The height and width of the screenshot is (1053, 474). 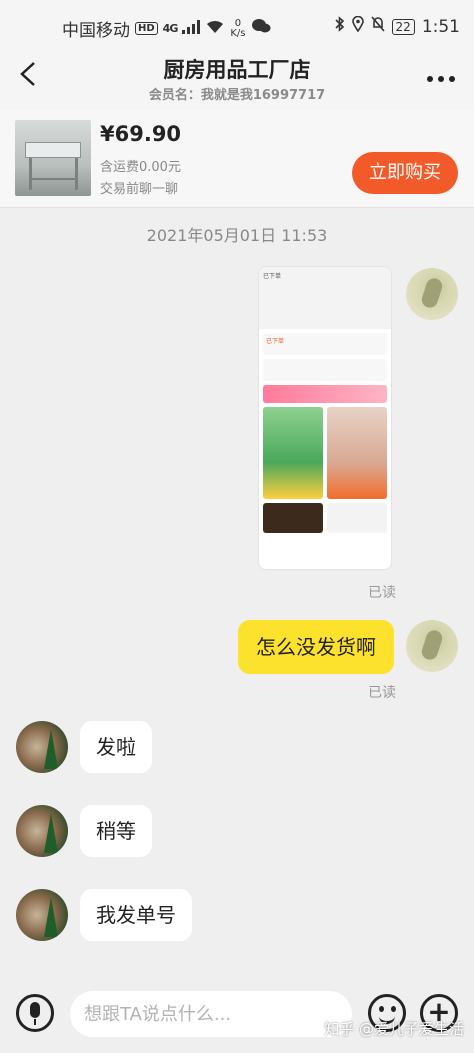 I want to click on network-type: 4G, so click(x=170, y=28).